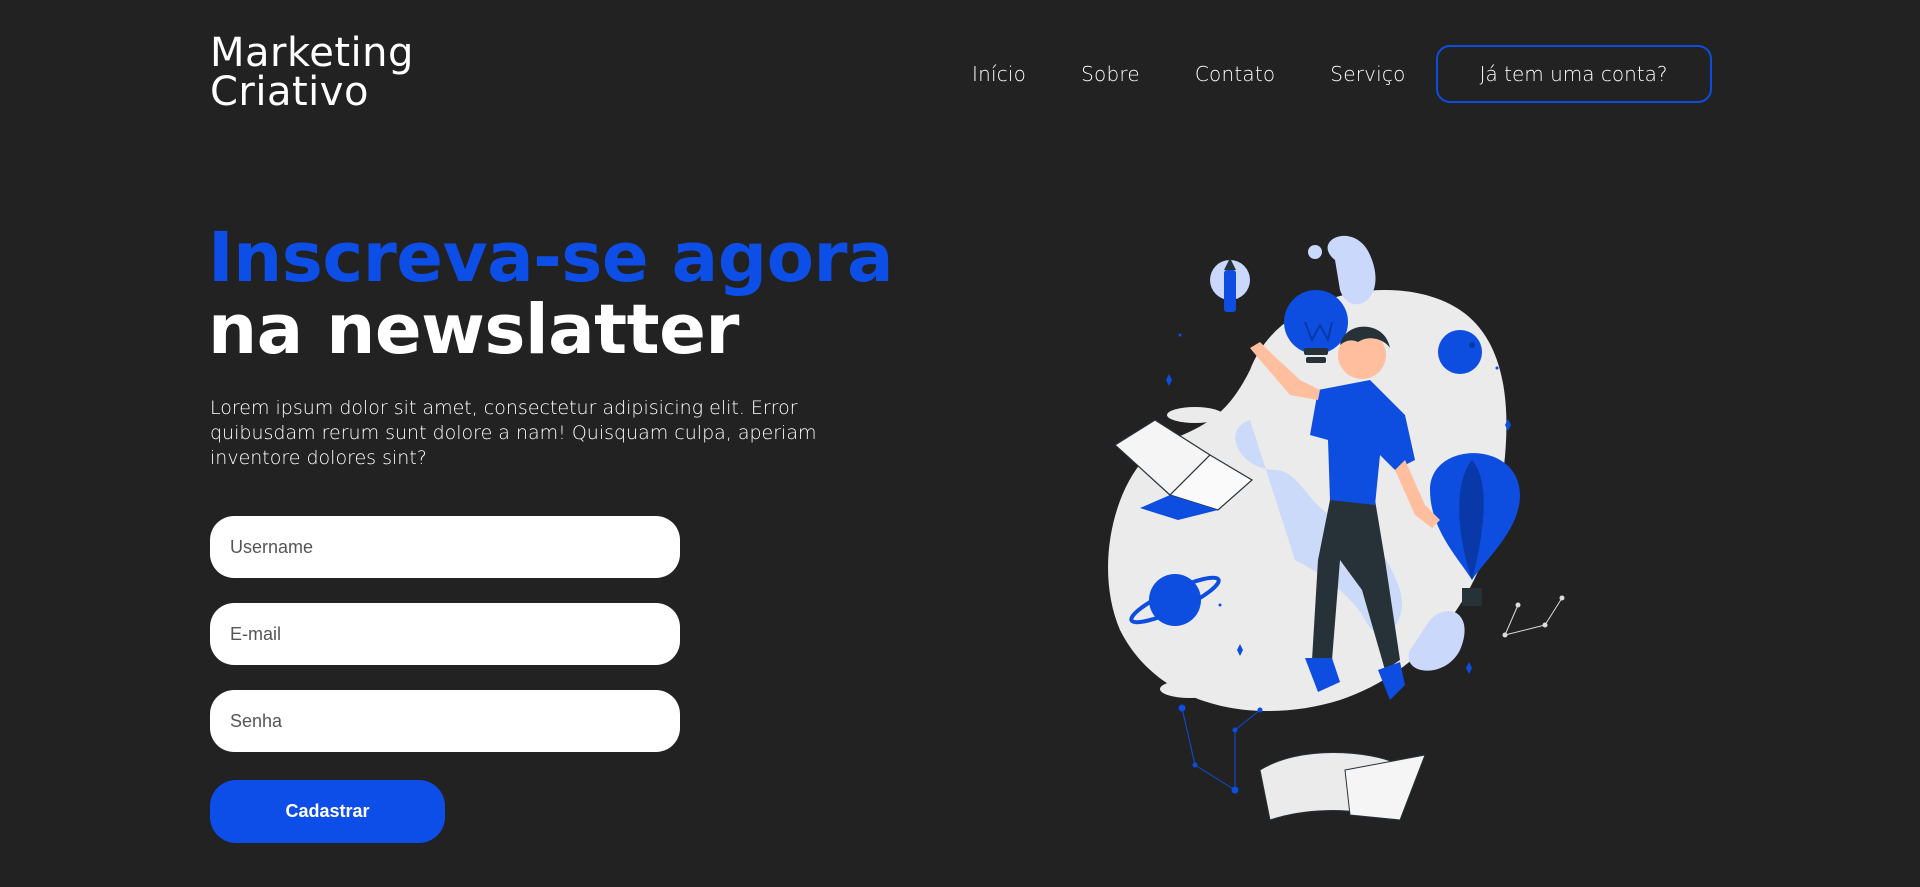  What do you see at coordinates (1367, 74) in the screenshot?
I see `nav-link-servico: Serviço` at bounding box center [1367, 74].